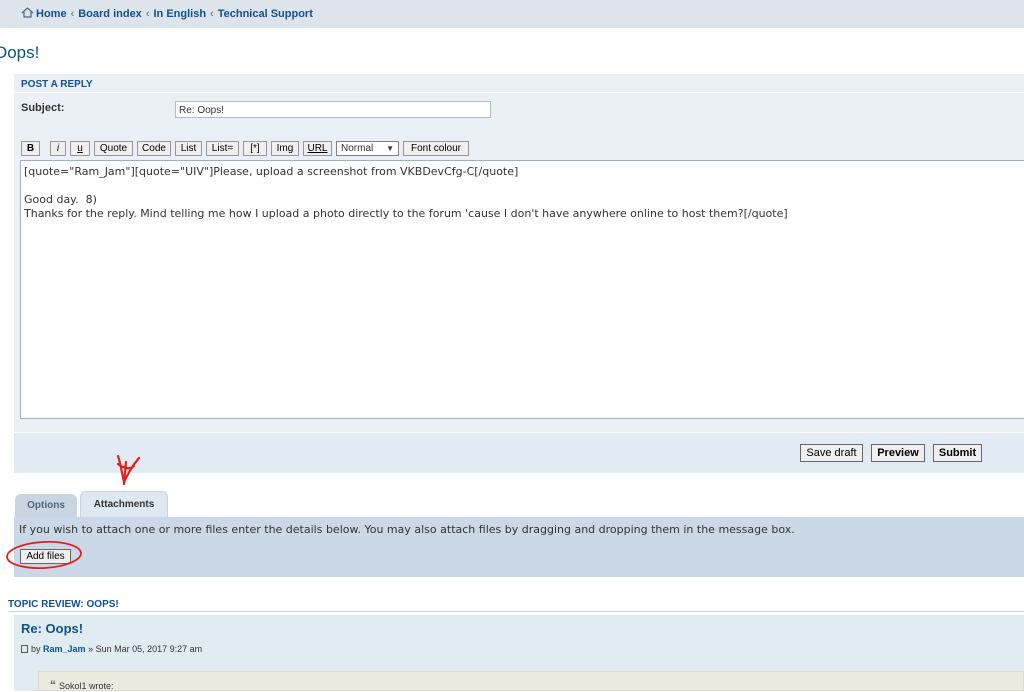  What do you see at coordinates (179, 14) in the screenshot?
I see `breadcrumb-in-english: In English` at bounding box center [179, 14].